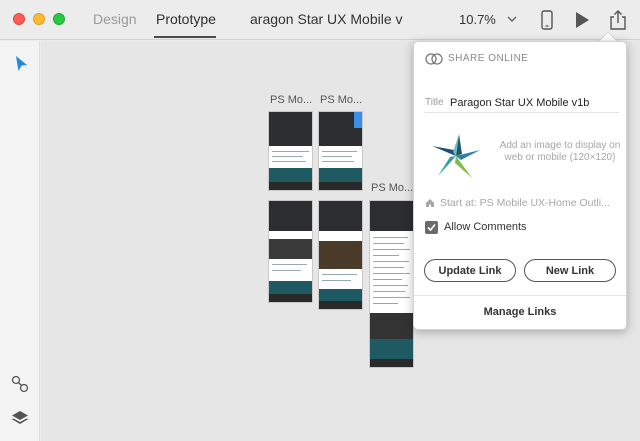 This screenshot has width=640, height=441. What do you see at coordinates (430, 203) in the screenshot?
I see `home-icon` at bounding box center [430, 203].